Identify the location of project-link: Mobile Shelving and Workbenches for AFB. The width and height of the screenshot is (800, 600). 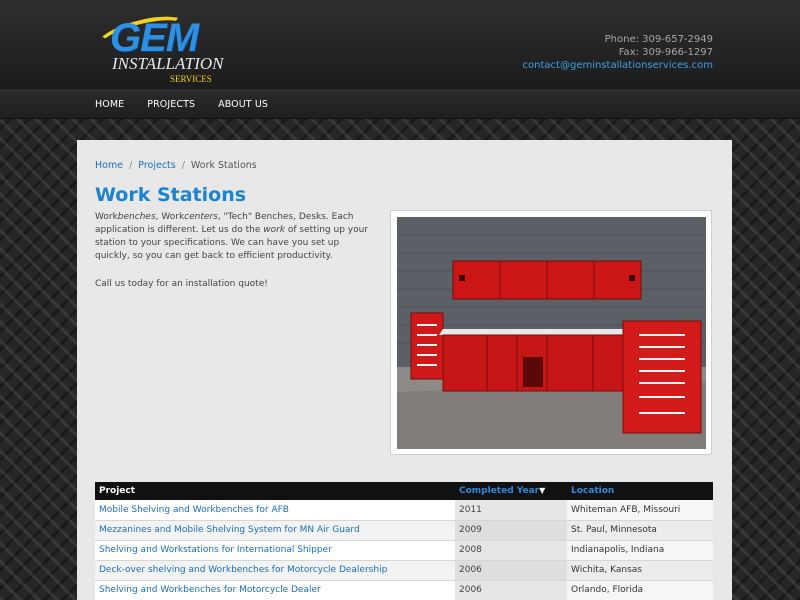
(275, 510).